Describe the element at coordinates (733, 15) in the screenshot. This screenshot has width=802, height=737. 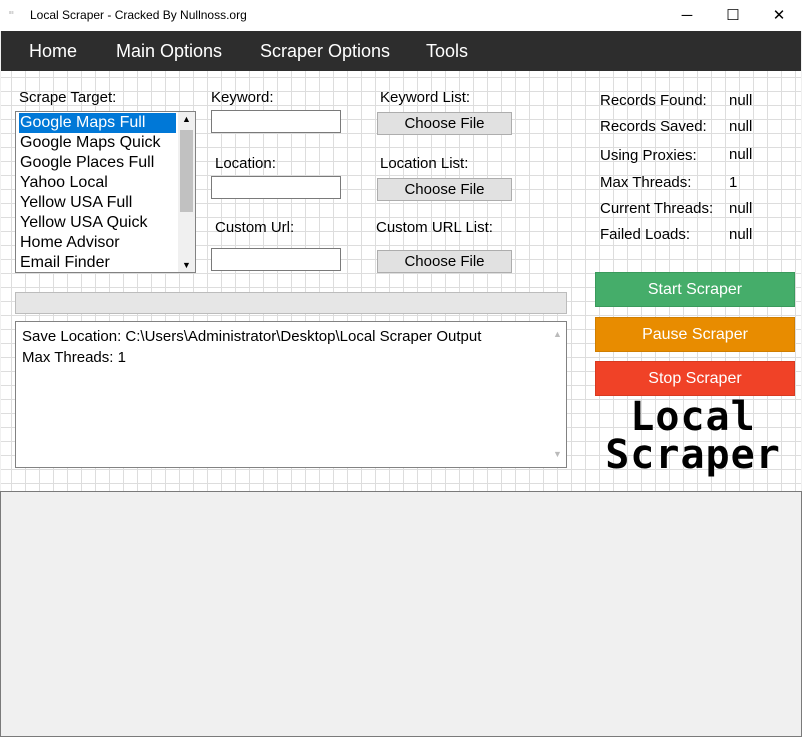
I see `maximize-button: ☐` at that location.